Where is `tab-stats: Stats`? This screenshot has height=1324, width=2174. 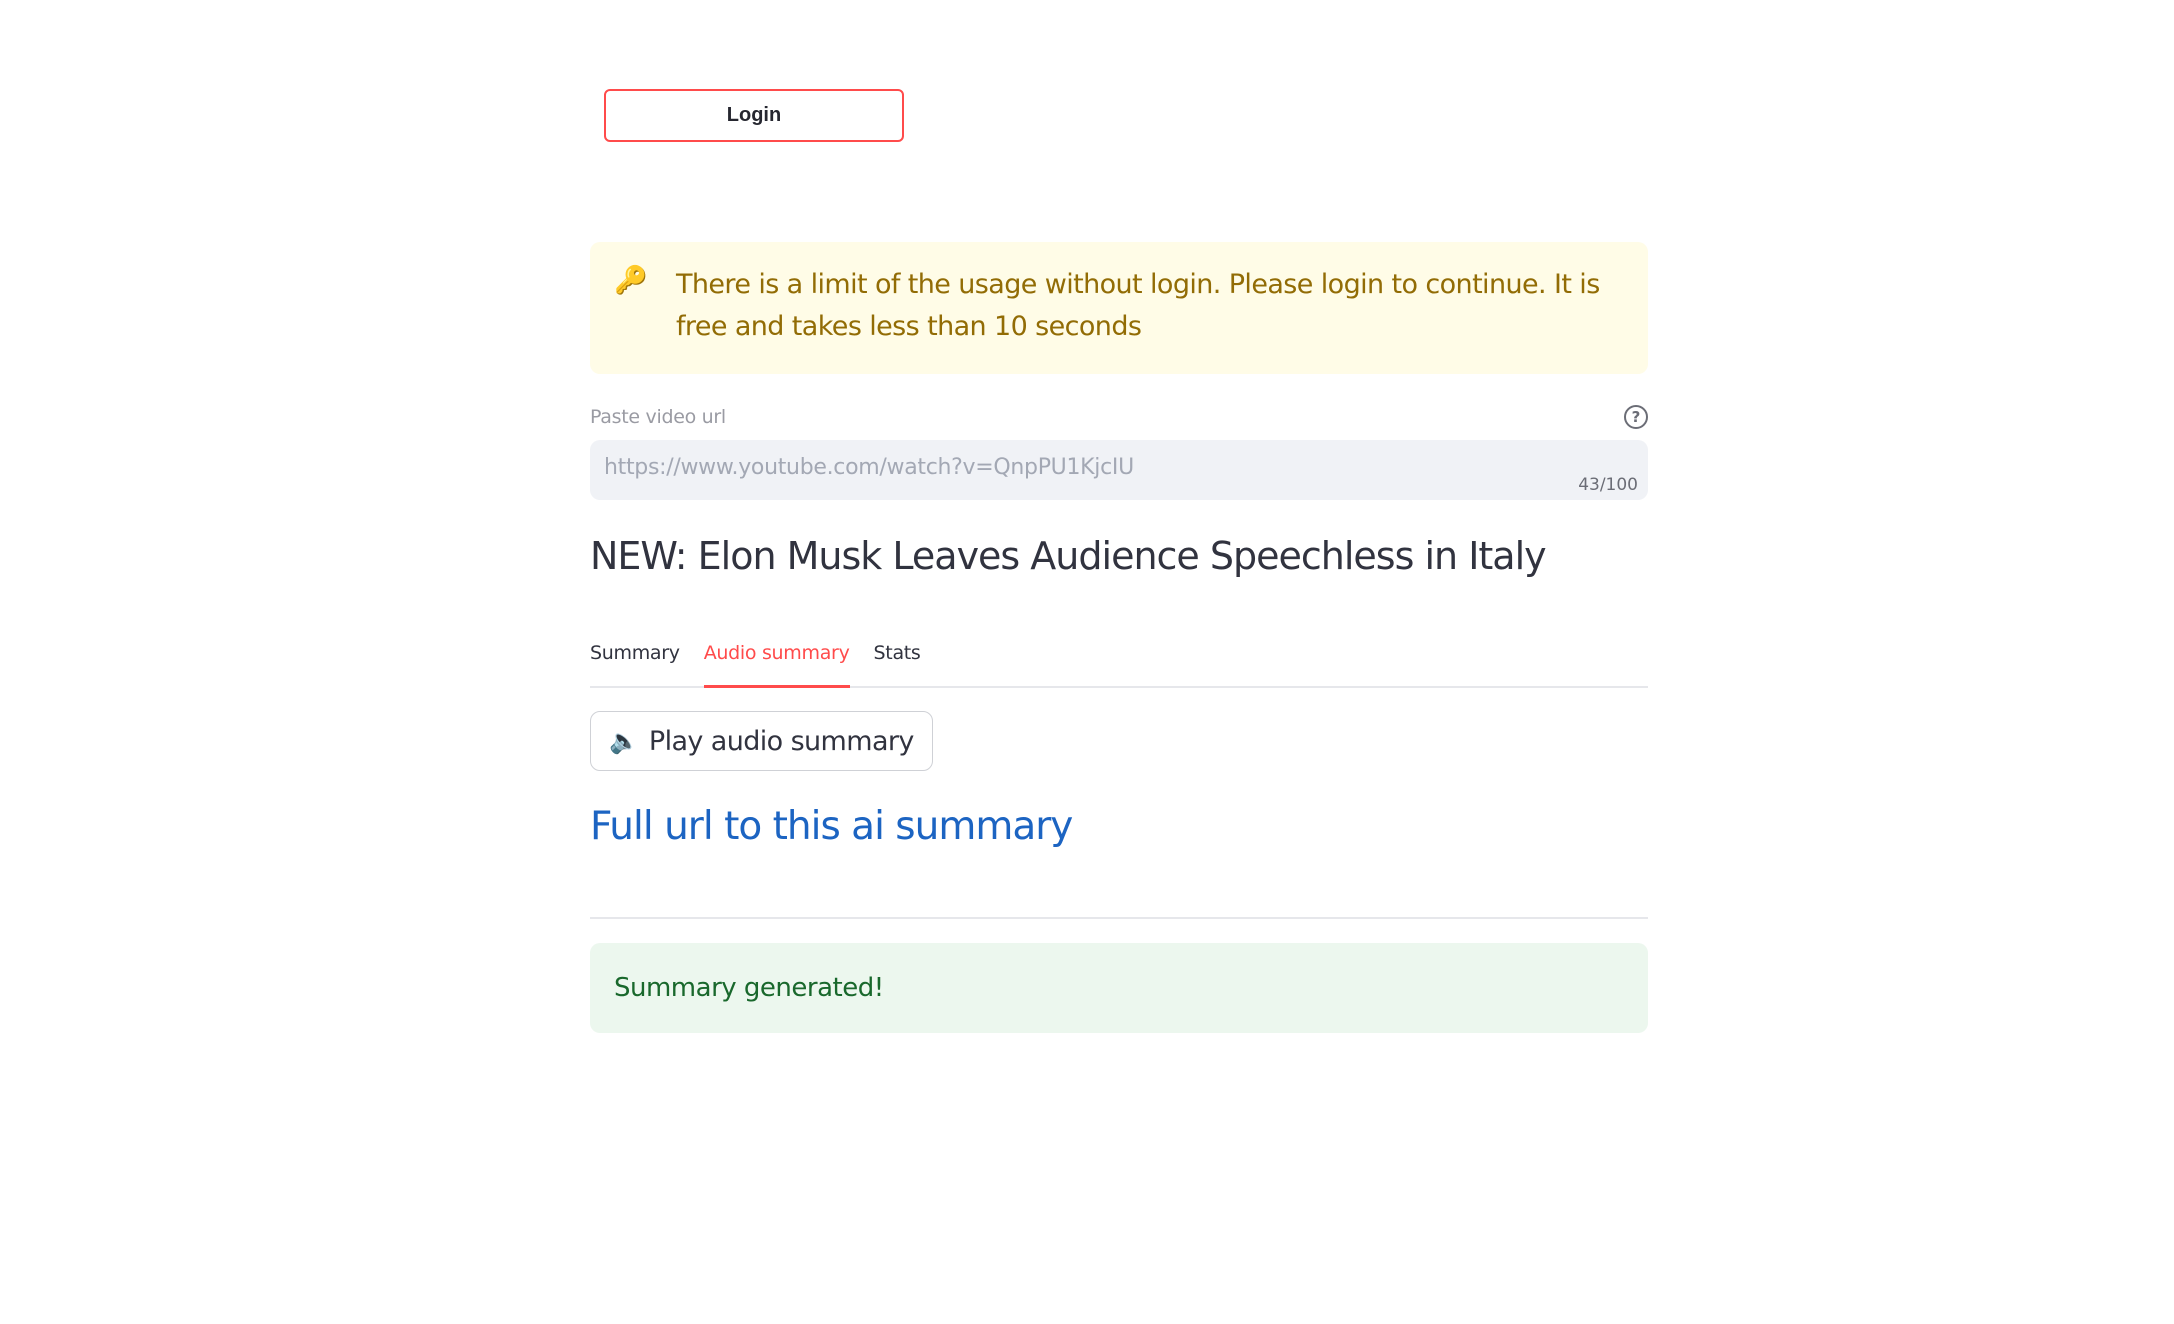
tab-stats: Stats is located at coordinates (897, 661).